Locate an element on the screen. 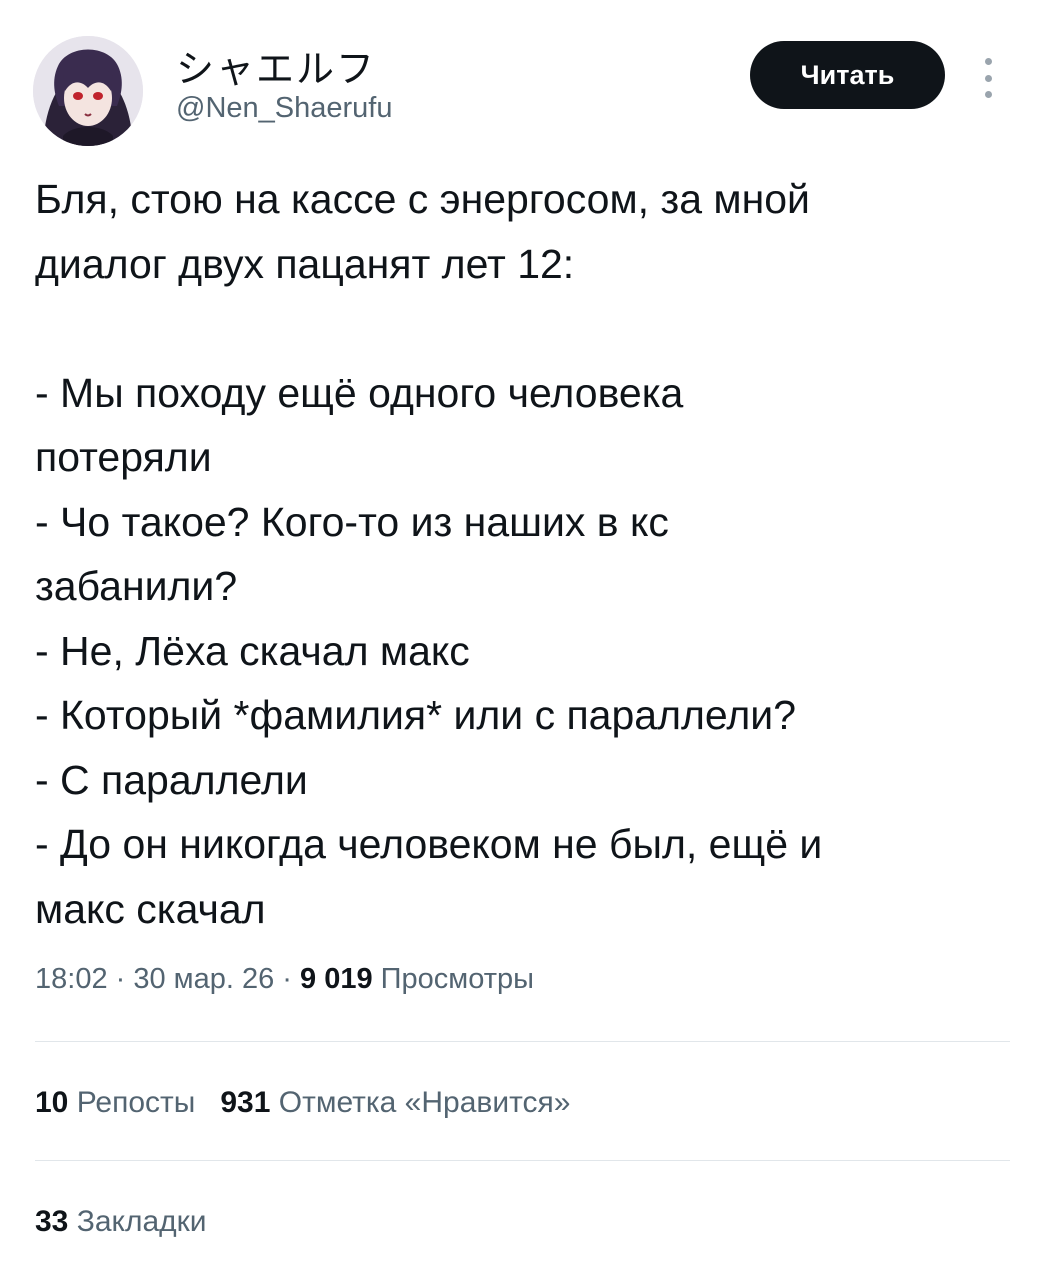  tweet-line: - Не, Лёха скачал макс is located at coordinates (252, 650).